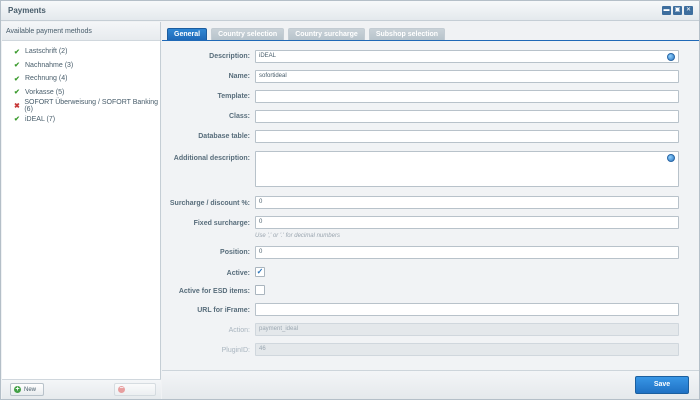 The image size is (700, 400). What do you see at coordinates (81, 93) in the screenshot?
I see `payment-method-vorkasse: ✔ Vorkasse (5)` at bounding box center [81, 93].